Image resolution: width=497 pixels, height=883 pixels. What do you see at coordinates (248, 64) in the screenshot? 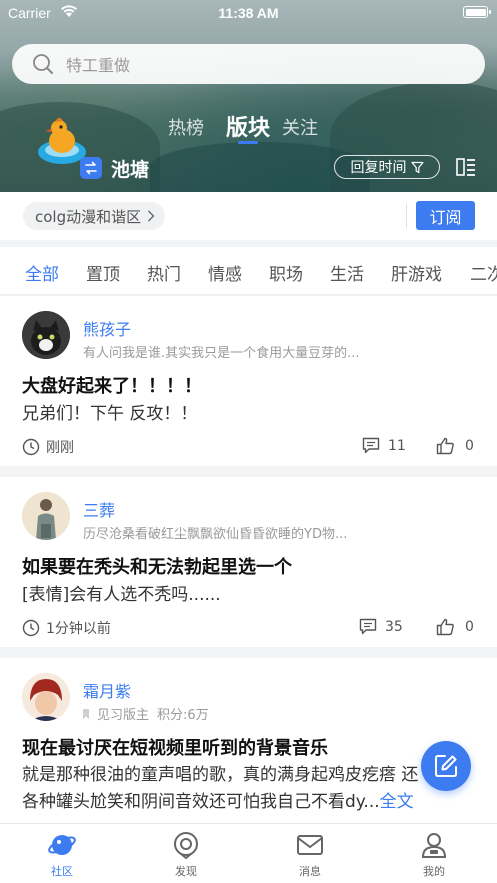
I see `search-bar: 特工重做` at bounding box center [248, 64].